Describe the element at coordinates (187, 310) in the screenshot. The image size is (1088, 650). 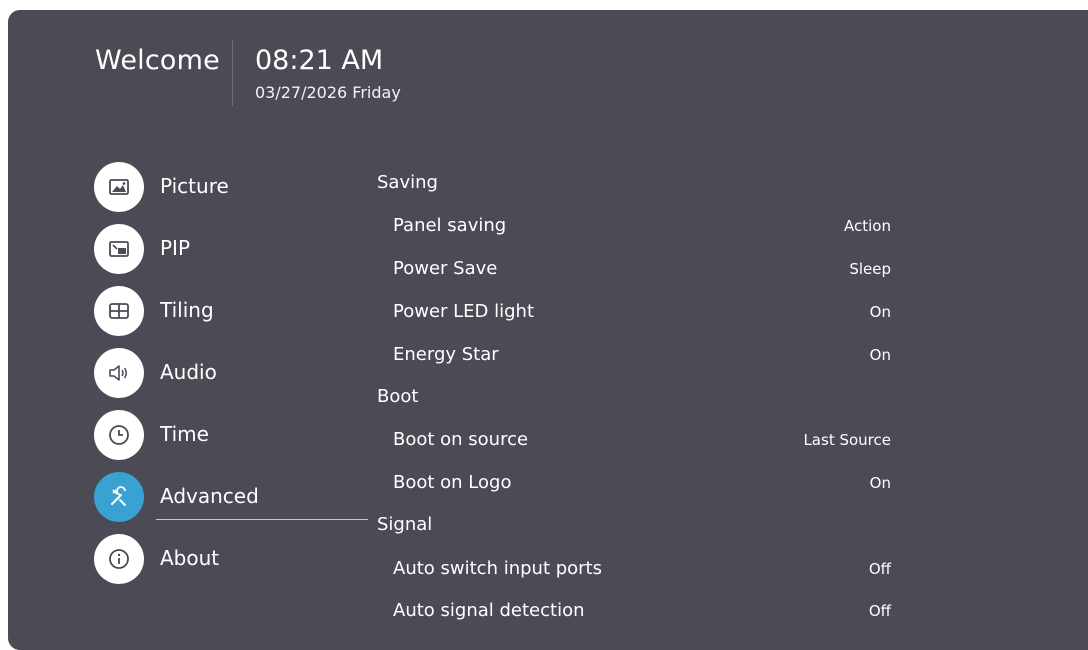
I see `sidebar-item-label: Tiling` at that location.